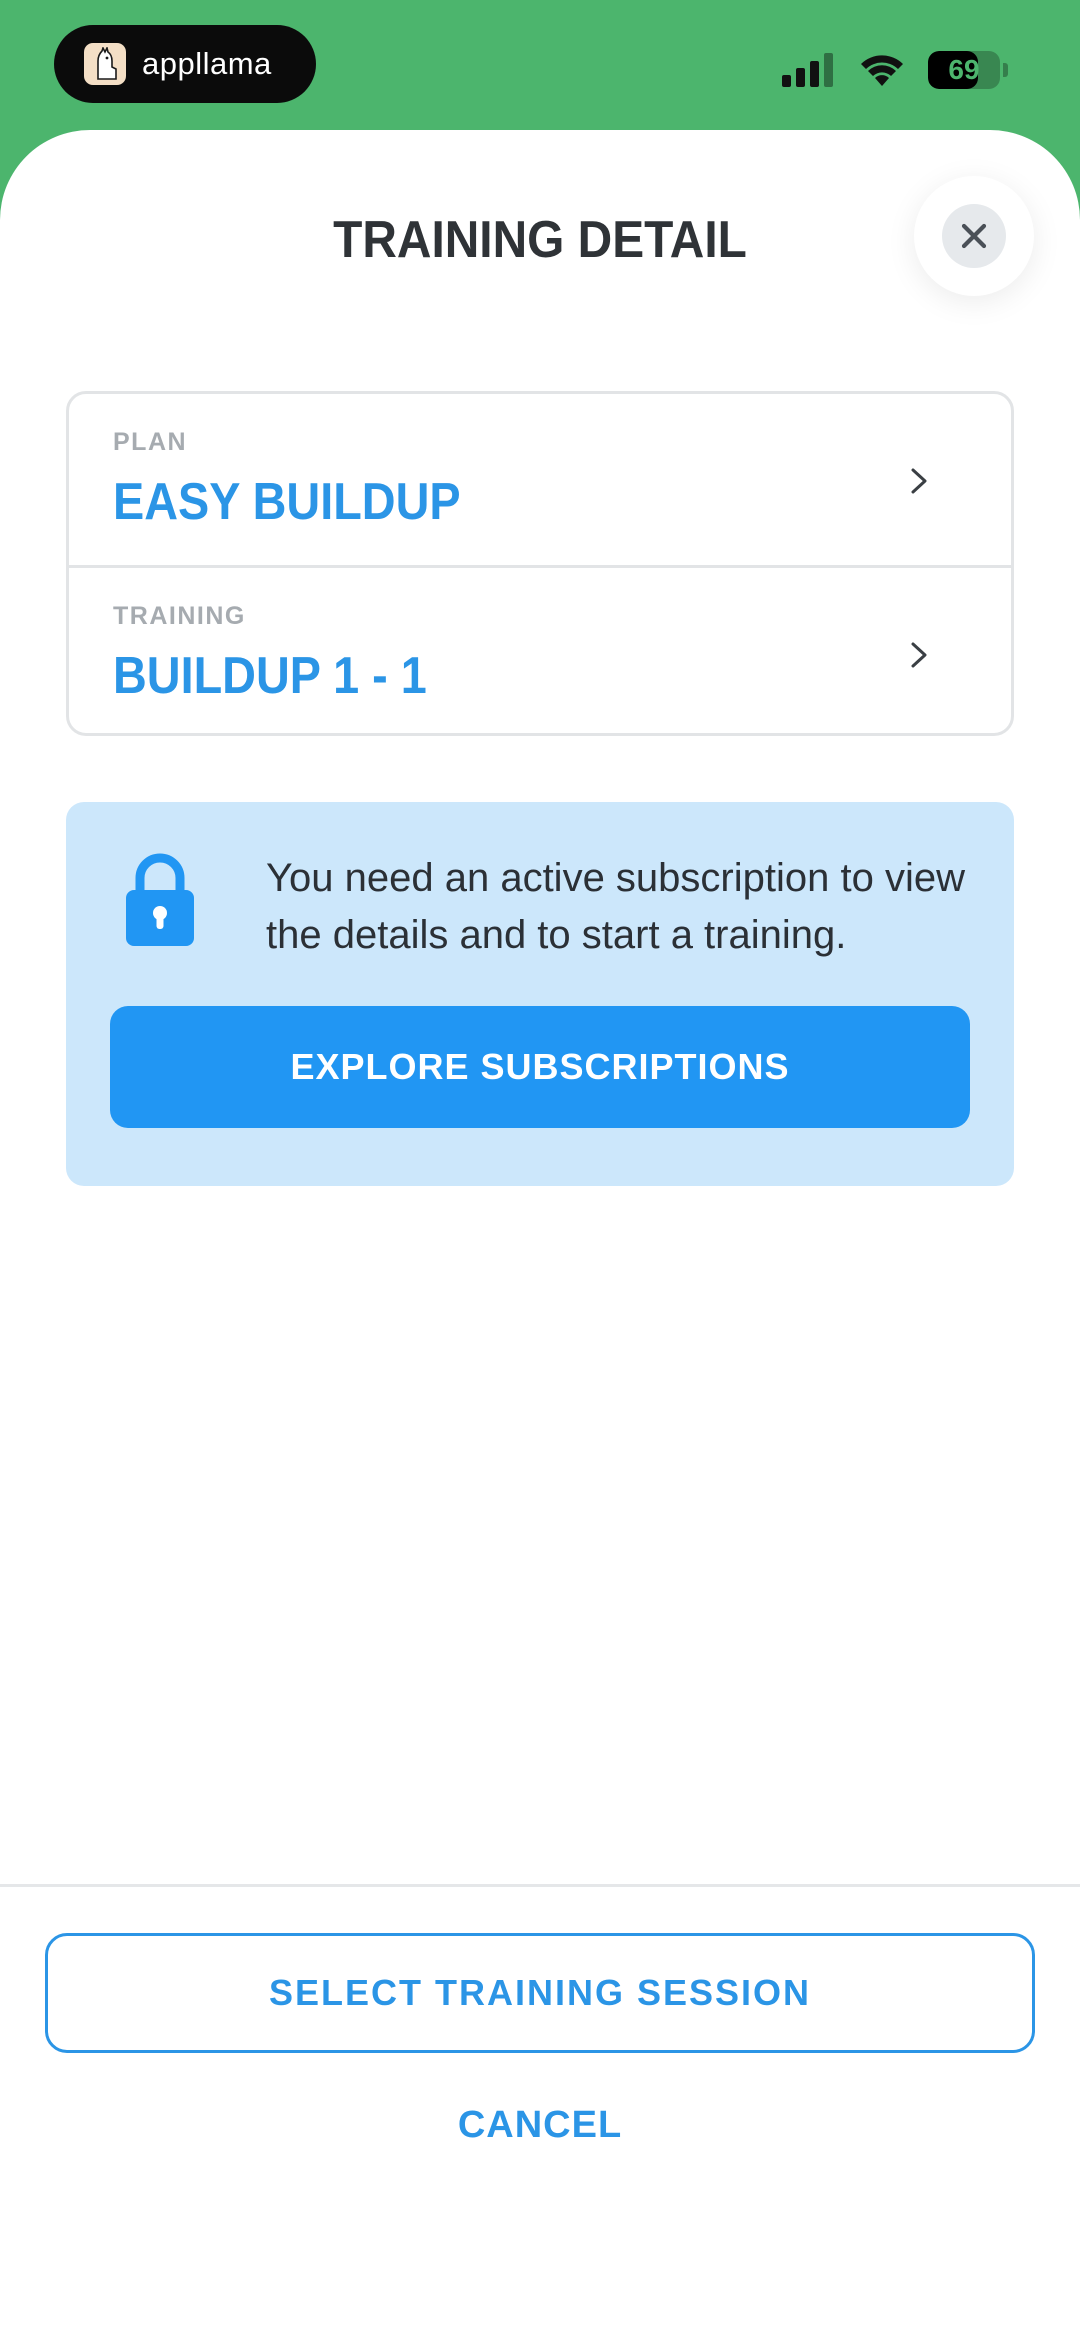 The height and width of the screenshot is (2337, 1080). I want to click on battery-indicator: 69, so click(964, 70).